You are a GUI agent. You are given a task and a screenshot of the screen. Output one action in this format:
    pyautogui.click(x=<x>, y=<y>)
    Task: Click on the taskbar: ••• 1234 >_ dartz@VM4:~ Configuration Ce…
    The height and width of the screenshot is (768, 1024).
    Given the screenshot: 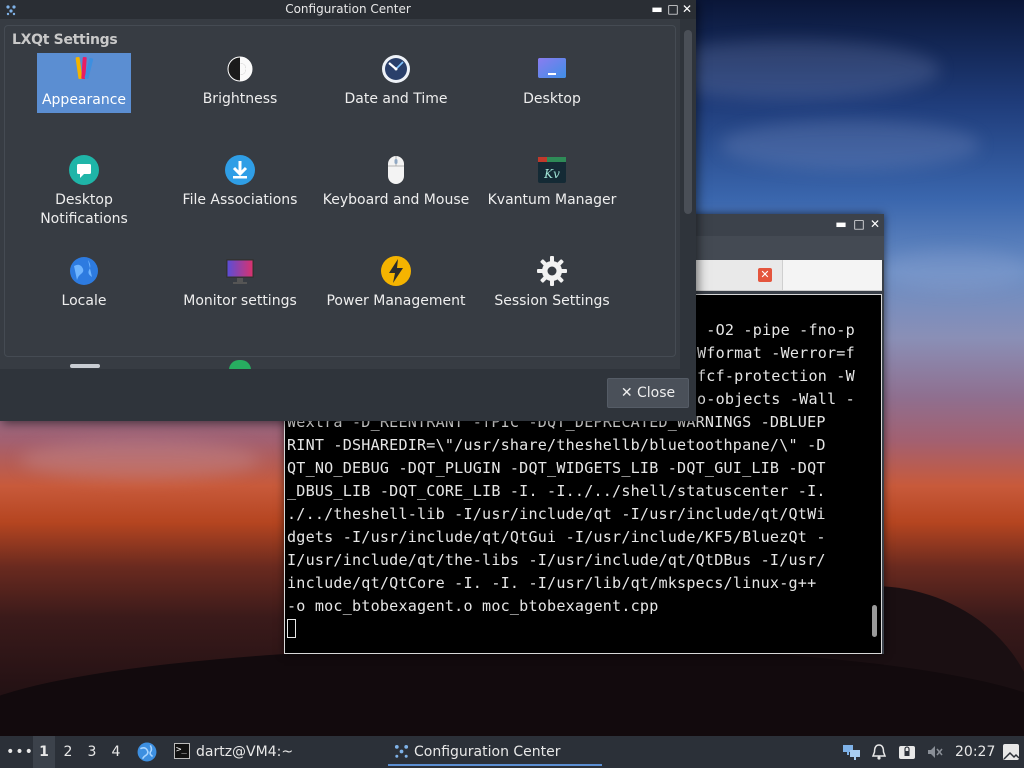 What is the action you would take?
    pyautogui.click(x=512, y=752)
    